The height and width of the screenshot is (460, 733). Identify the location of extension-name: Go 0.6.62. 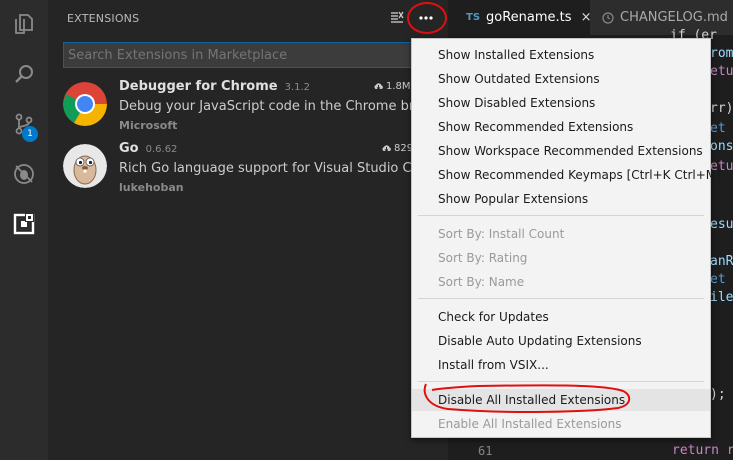
(148, 148).